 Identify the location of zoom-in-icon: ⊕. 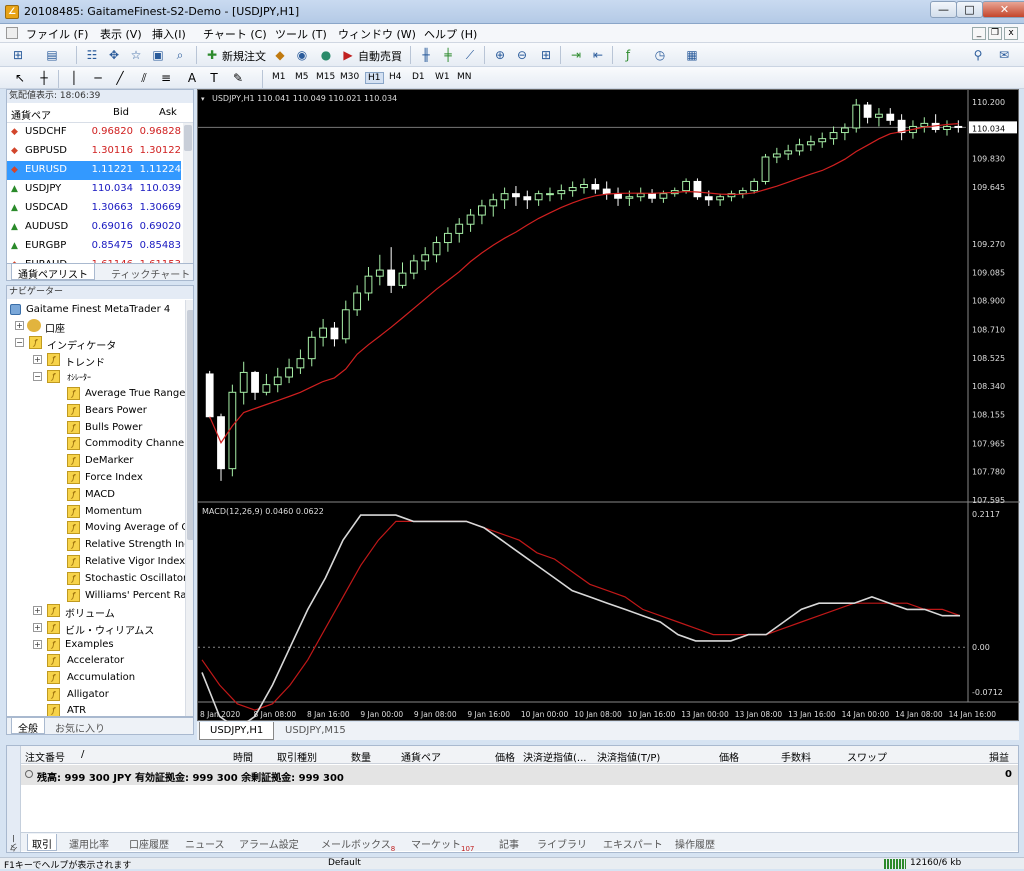
(500, 55).